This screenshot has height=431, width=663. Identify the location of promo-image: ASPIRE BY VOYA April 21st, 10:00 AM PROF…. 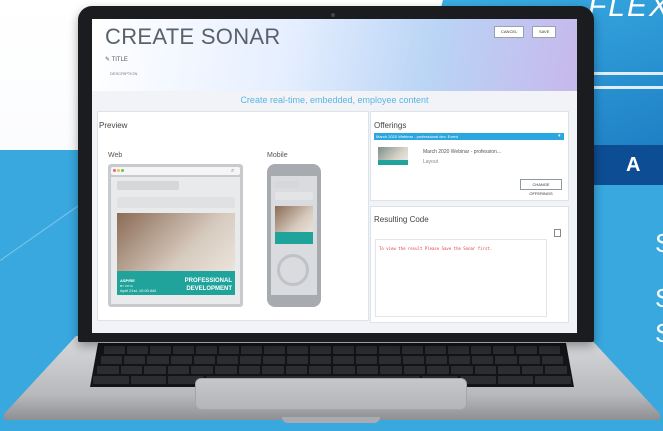
(176, 254).